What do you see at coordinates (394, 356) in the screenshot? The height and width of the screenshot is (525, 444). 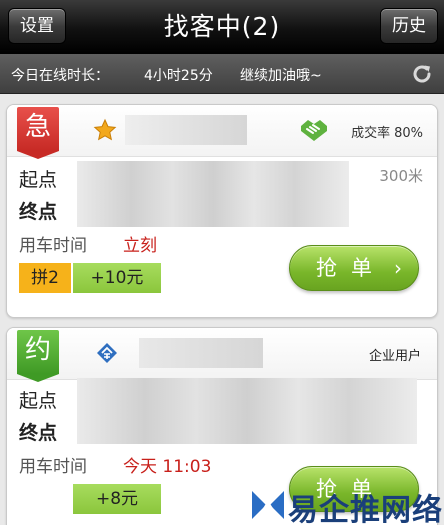 I see `user-type-label: 企业用户` at bounding box center [394, 356].